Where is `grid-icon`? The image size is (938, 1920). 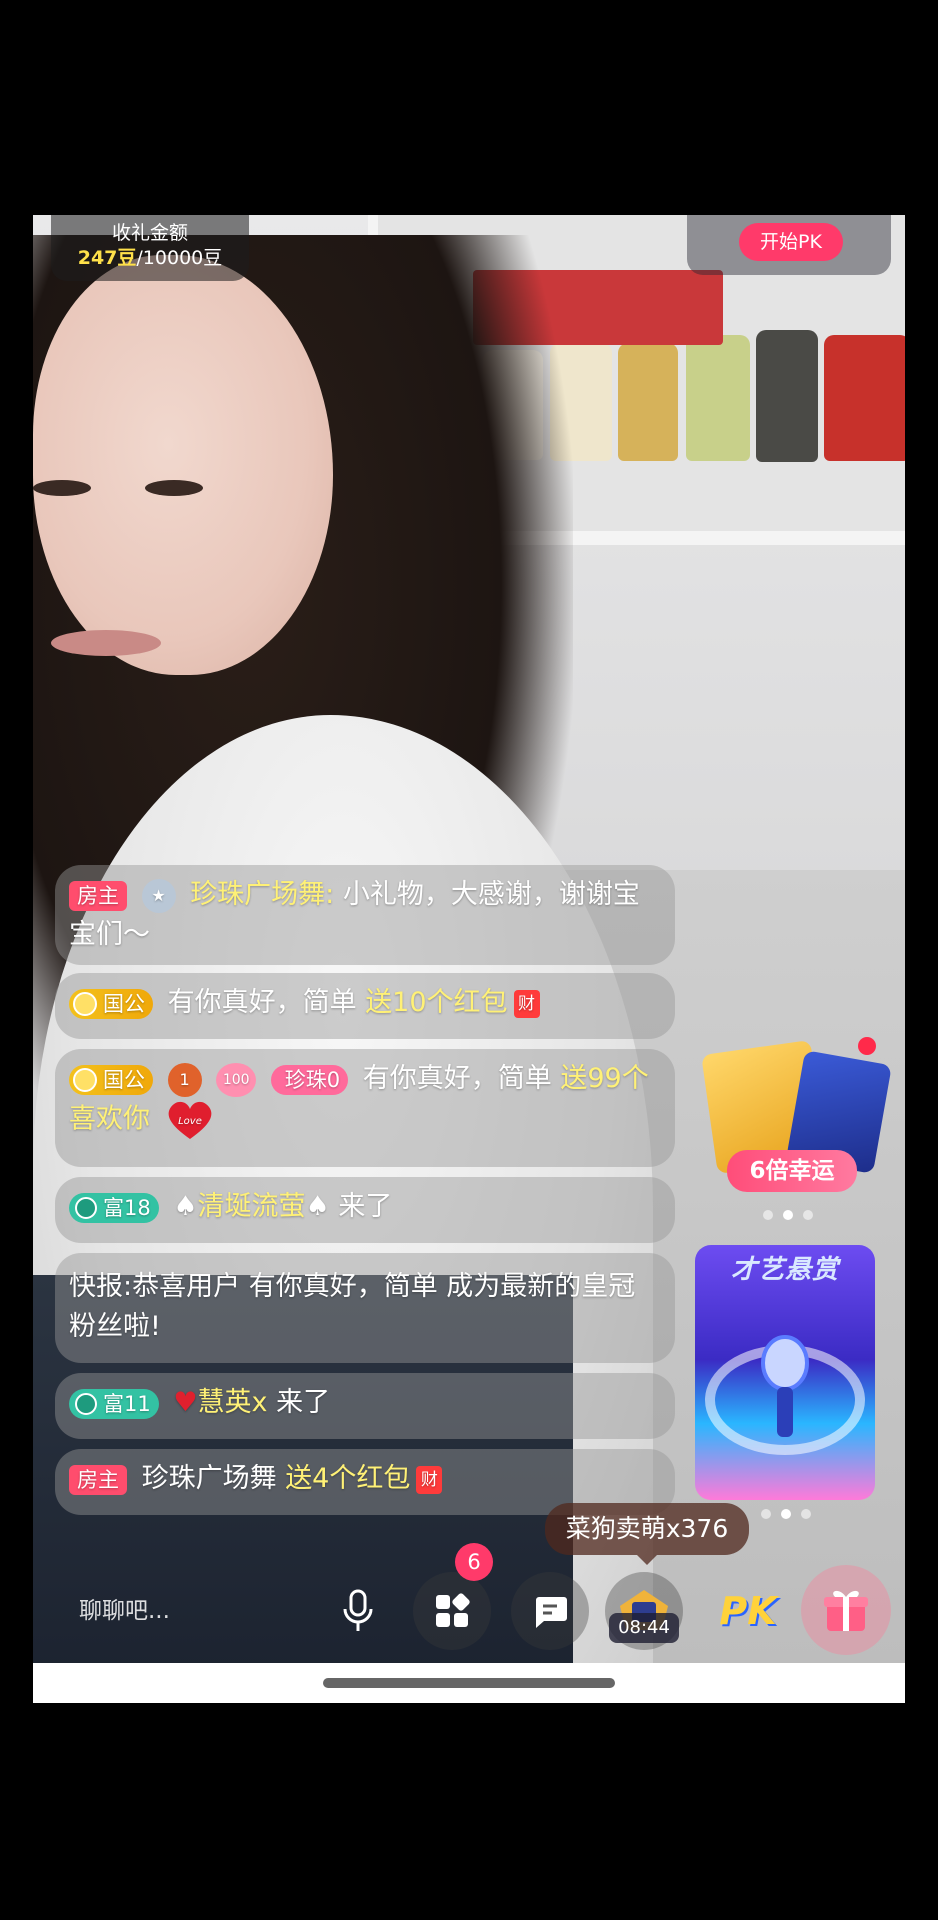
grid-icon is located at coordinates (453, 1610).